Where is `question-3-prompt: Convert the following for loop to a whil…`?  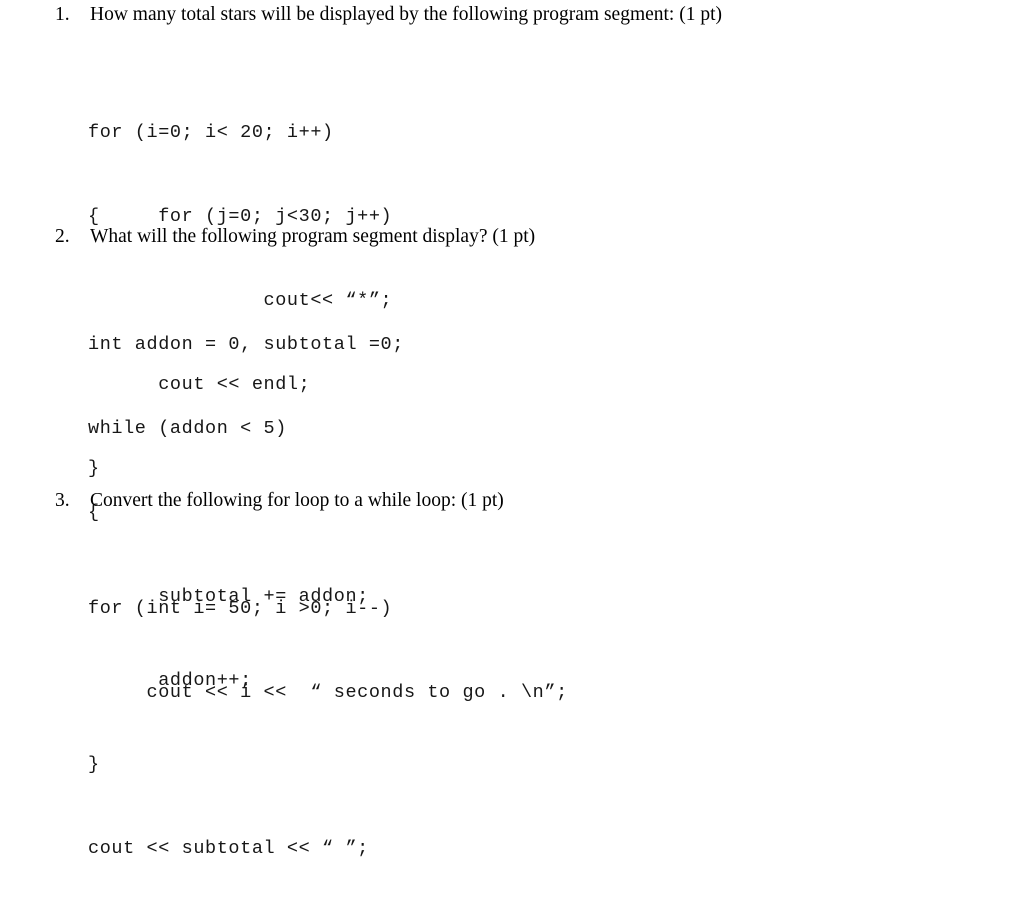
question-3-prompt: Convert the following for loop to a whil… is located at coordinates (297, 500).